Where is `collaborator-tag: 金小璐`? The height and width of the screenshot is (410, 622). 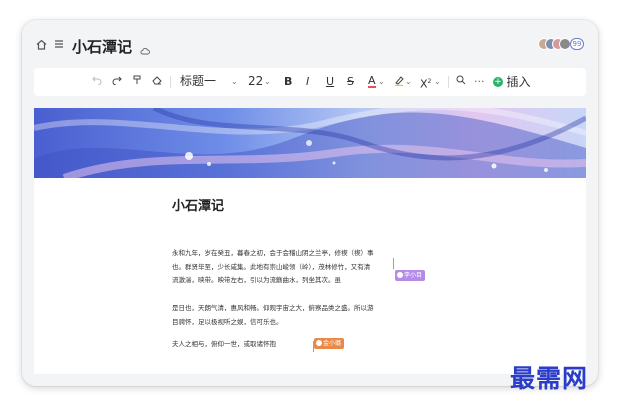
collaborator-tag: 金小璐 is located at coordinates (329, 343).